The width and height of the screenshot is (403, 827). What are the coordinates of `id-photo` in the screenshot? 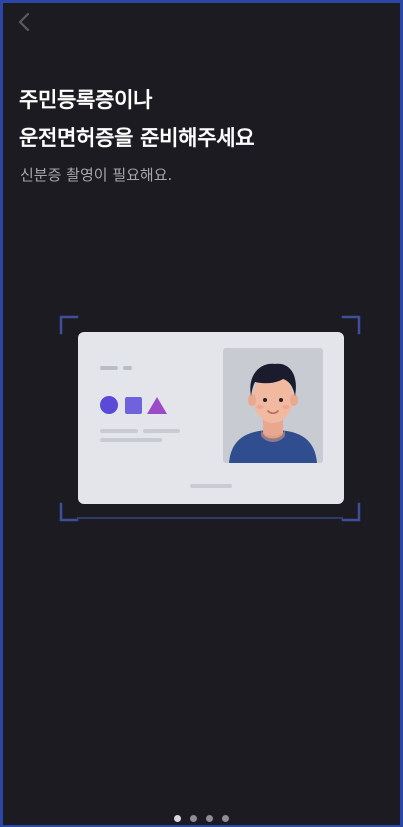 It's located at (273, 405).